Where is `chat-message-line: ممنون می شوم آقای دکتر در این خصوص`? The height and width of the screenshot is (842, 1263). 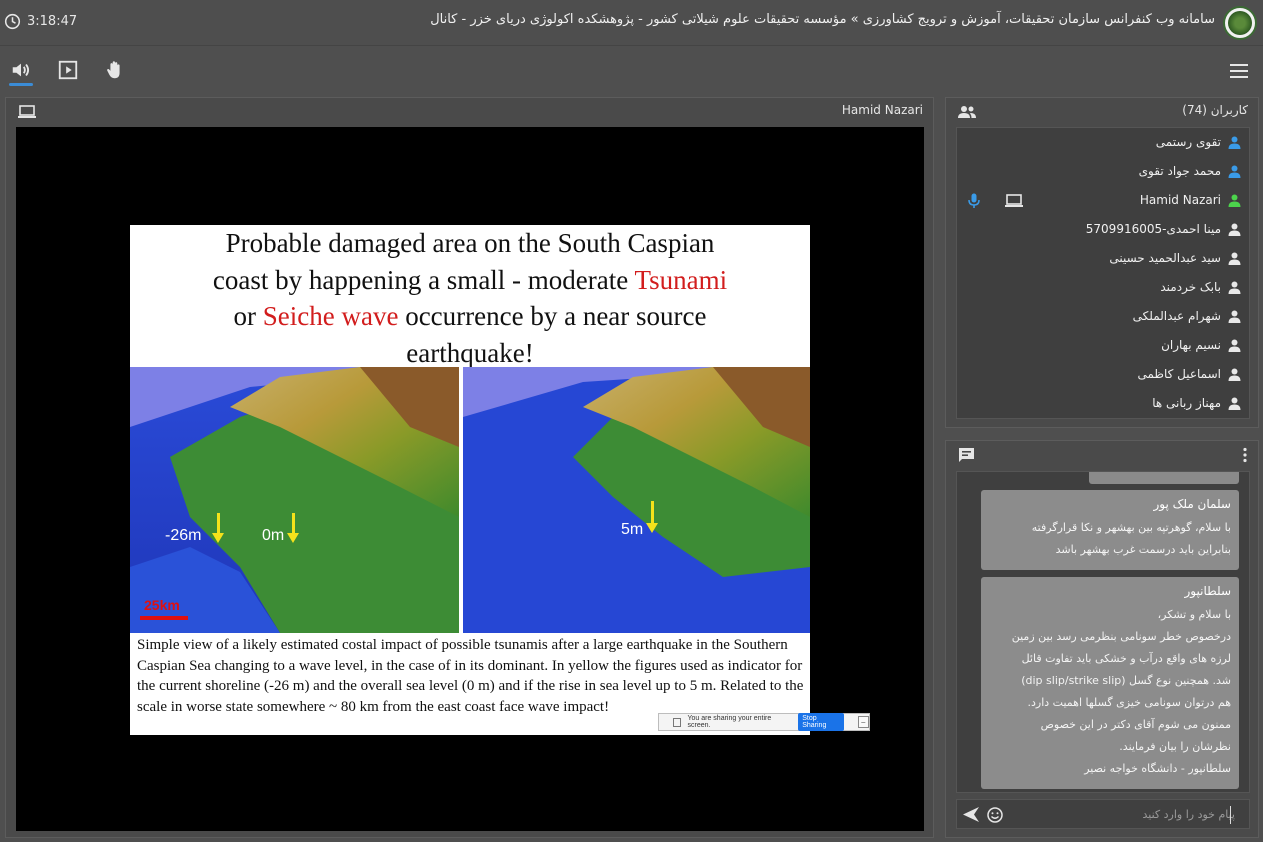
chat-message-line: ممنون می شوم آقای دکتر در این خصوص is located at coordinates (1135, 724).